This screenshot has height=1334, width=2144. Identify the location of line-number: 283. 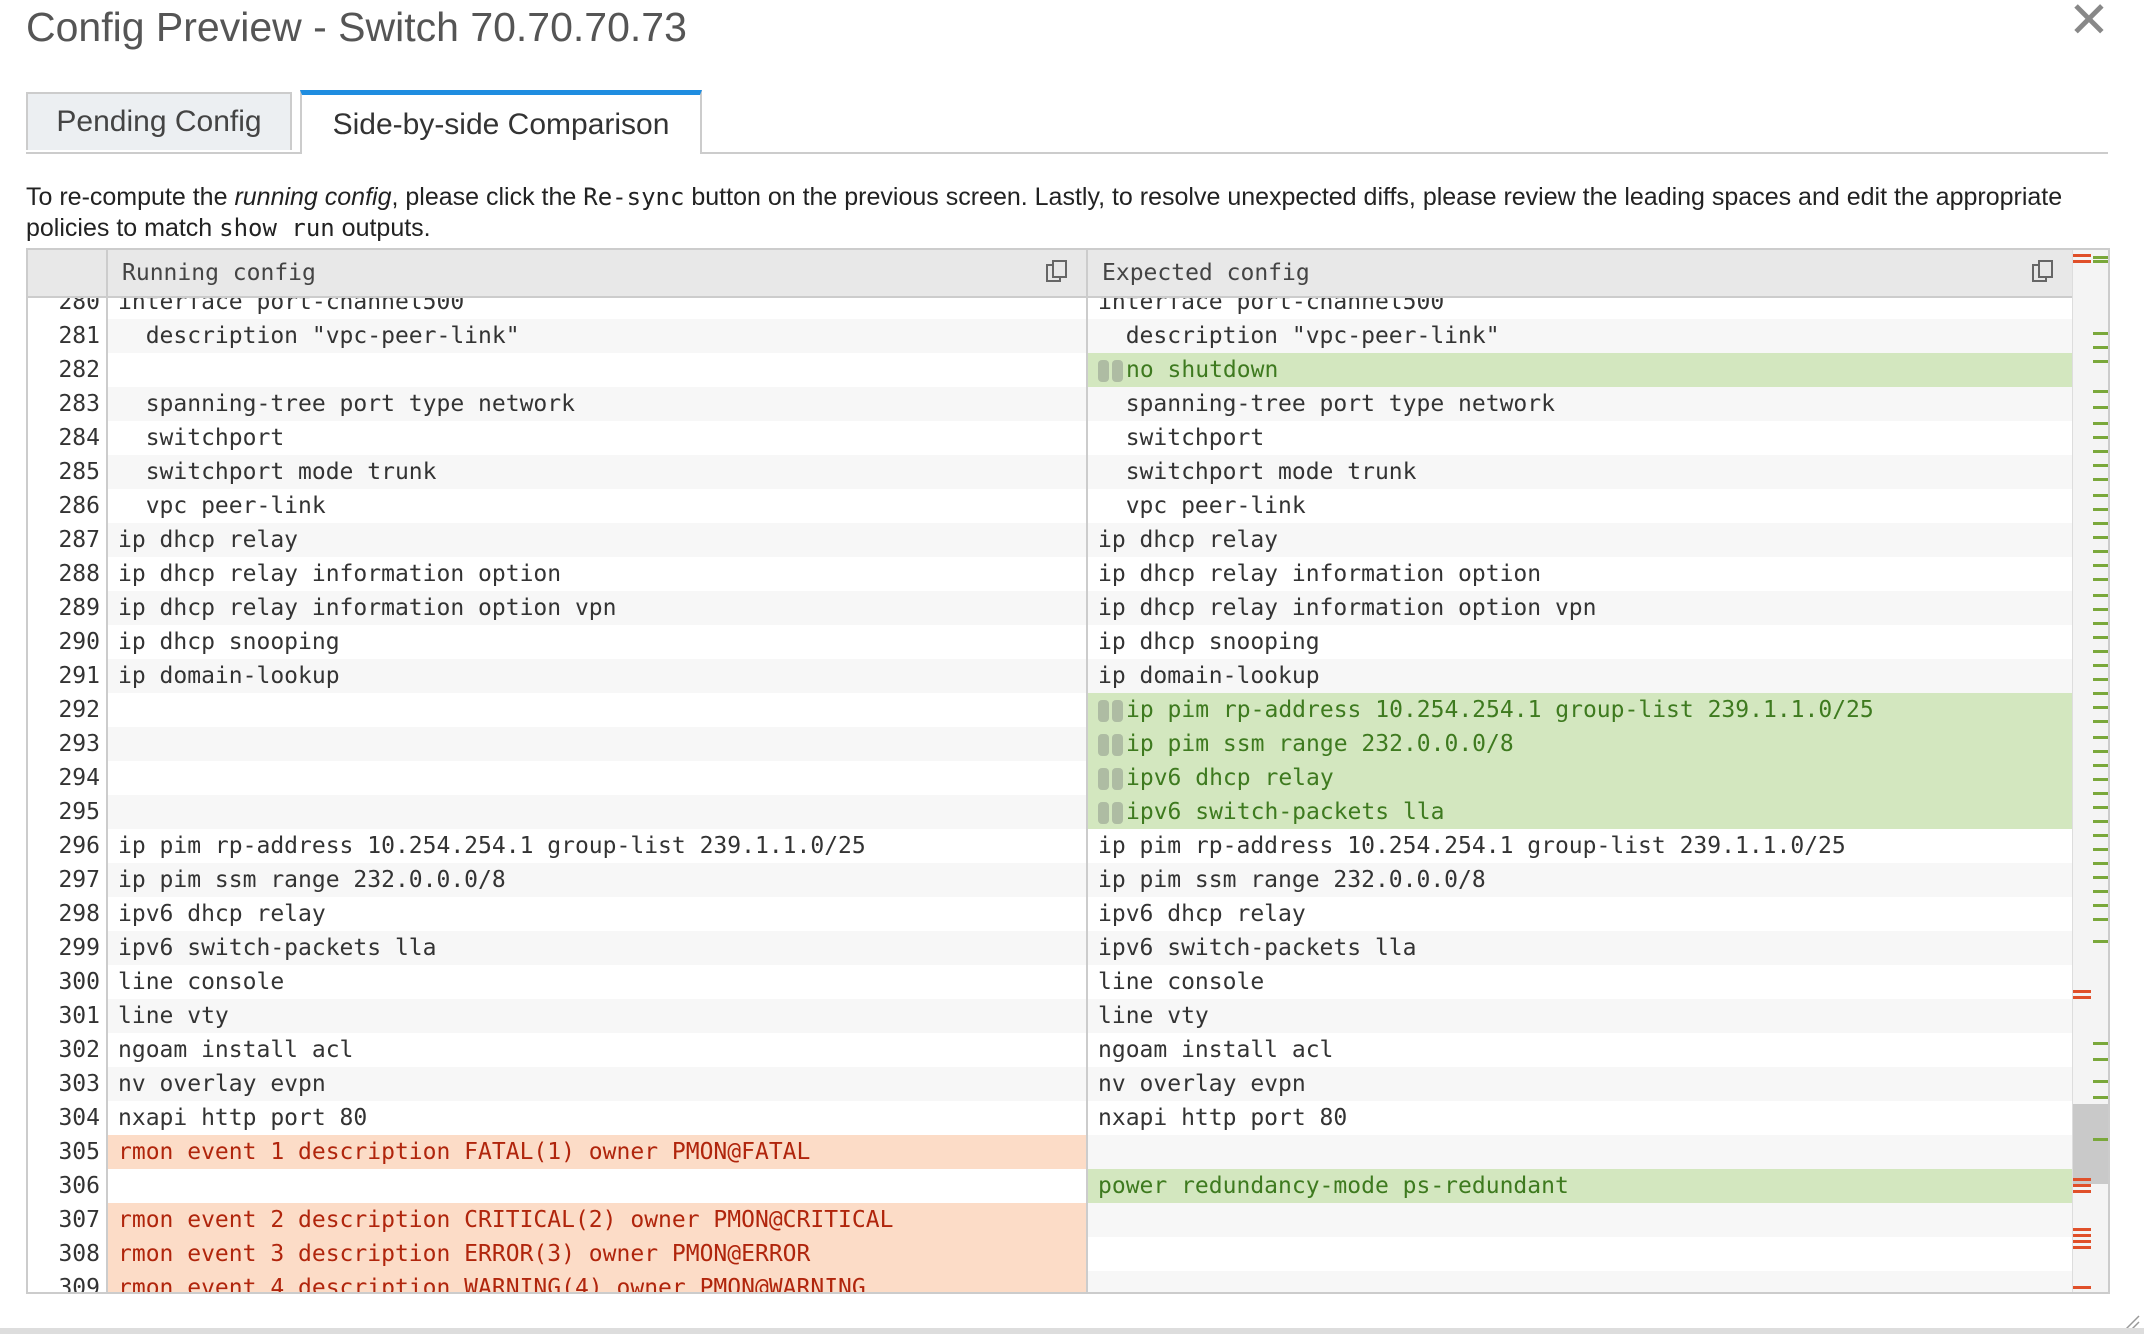
(79, 404).